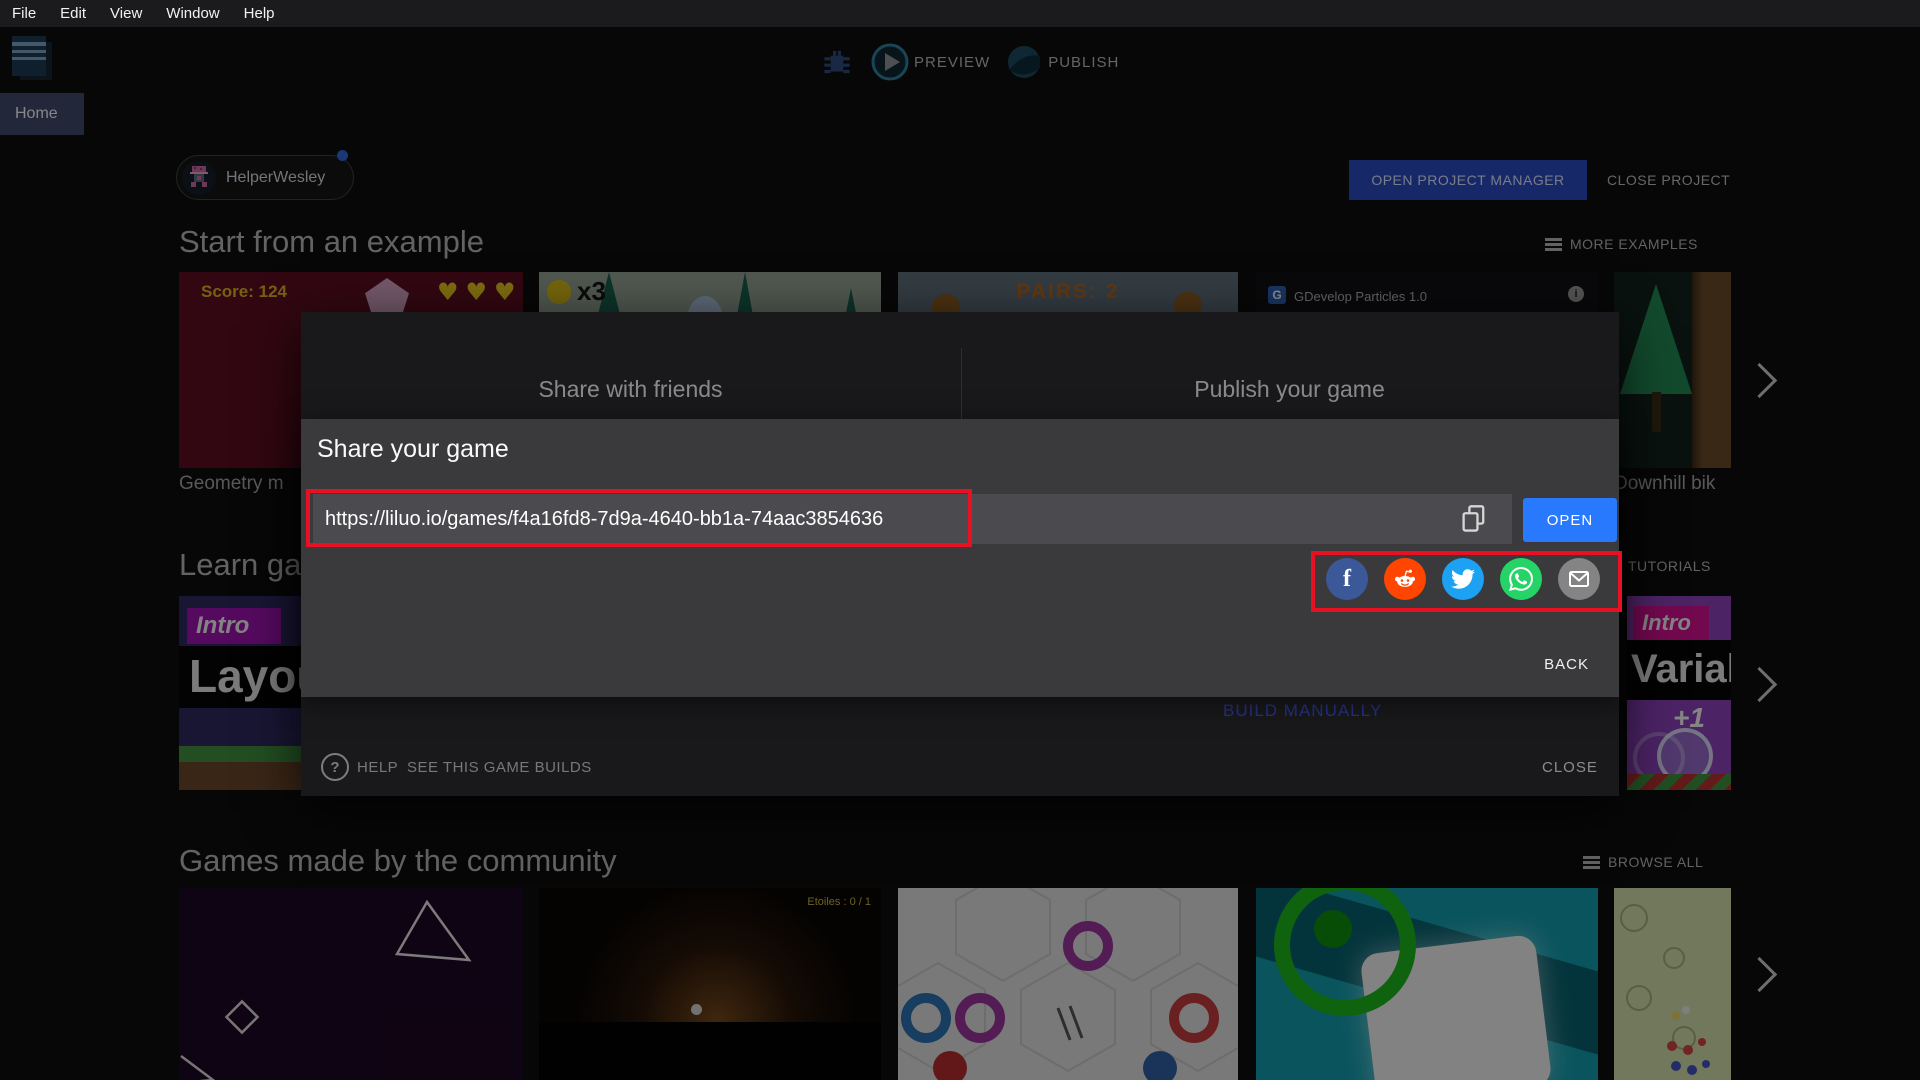  Describe the element at coordinates (73, 13) in the screenshot. I see `menu-edit: Edit` at that location.